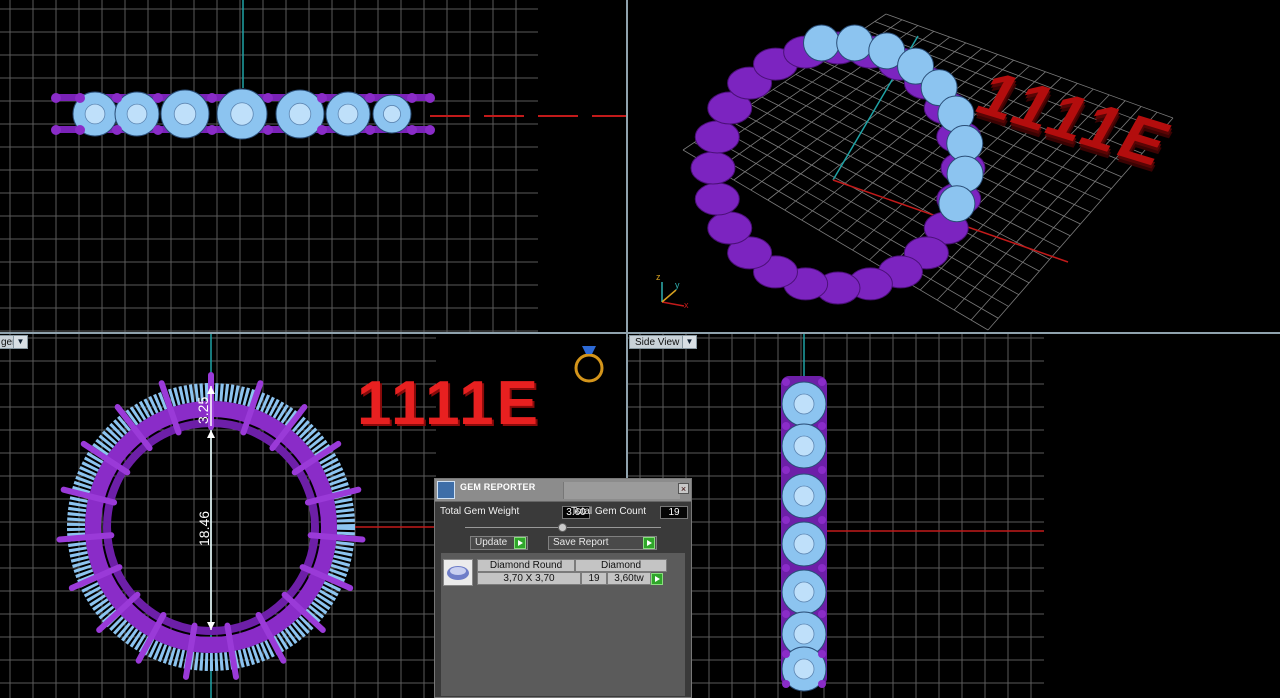 The height and width of the screenshot is (698, 1280). What do you see at coordinates (609, 511) in the screenshot?
I see `total-count-label: Total Gem Count` at bounding box center [609, 511].